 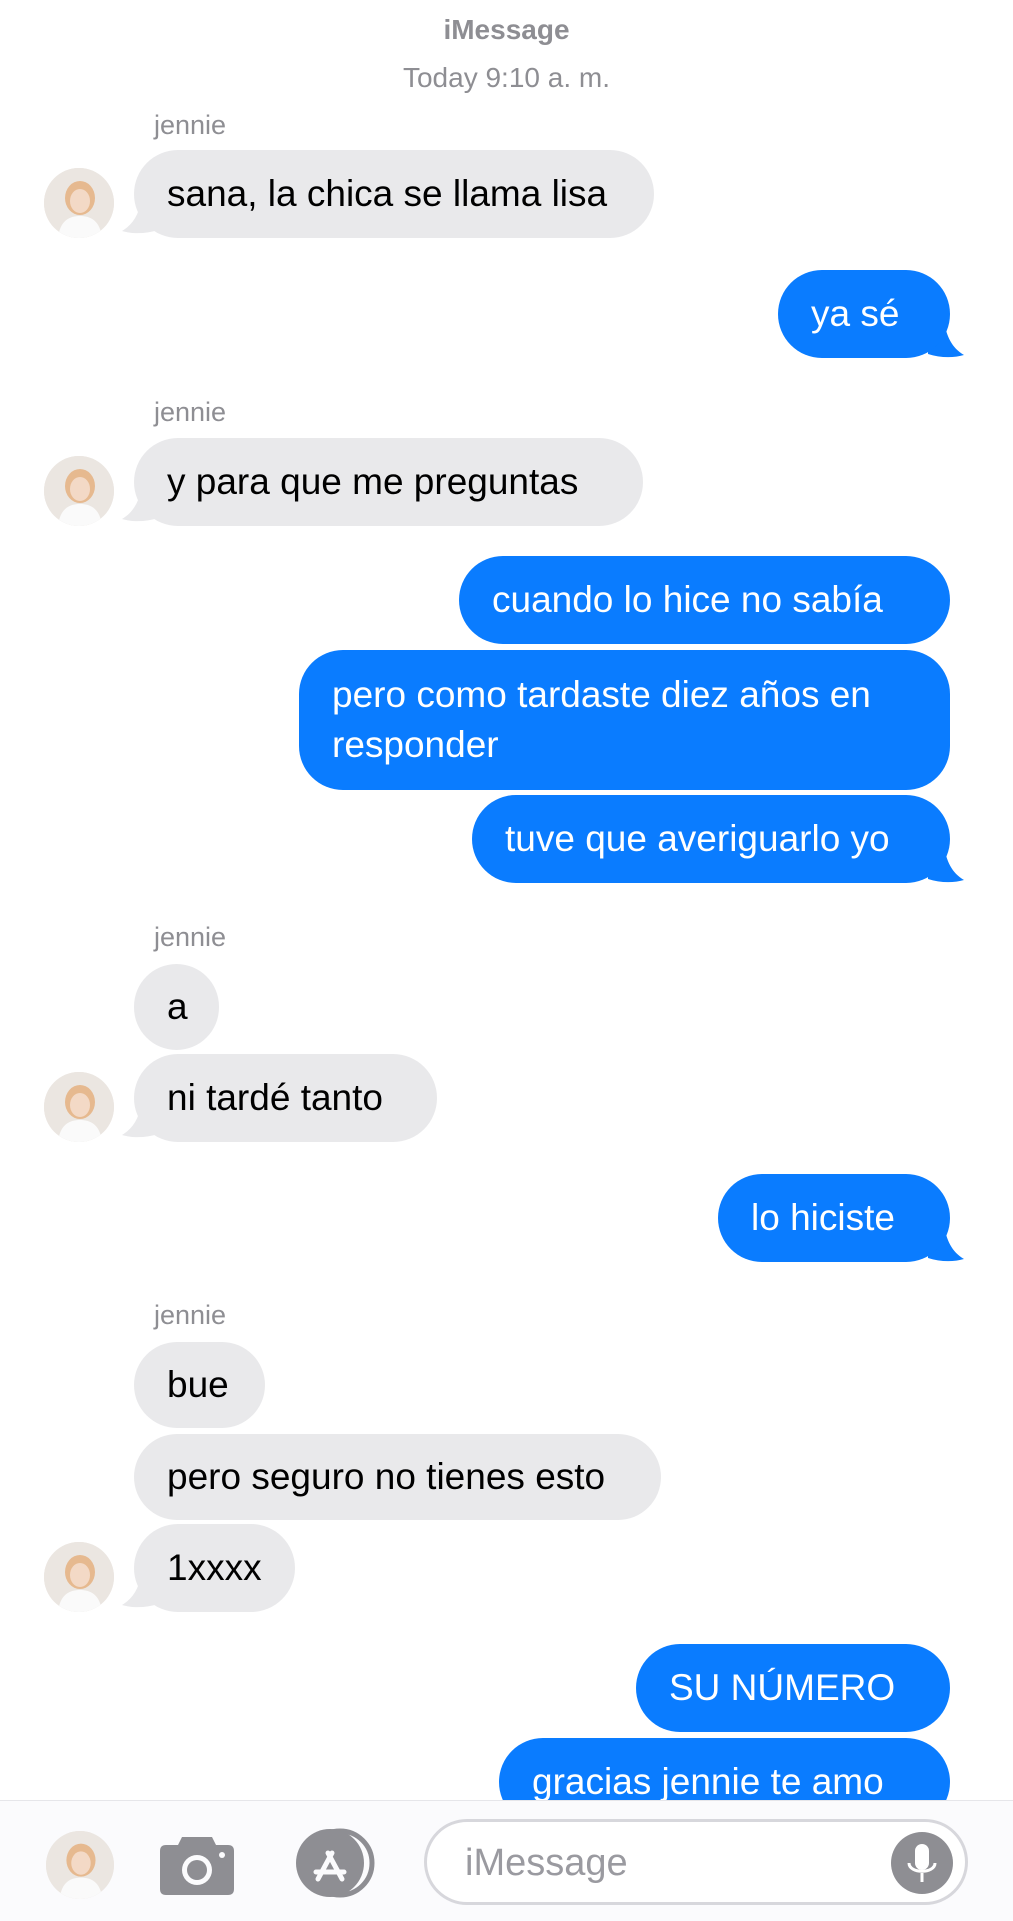 I want to click on message-bubble-incoming: a, so click(x=176, y=1007).